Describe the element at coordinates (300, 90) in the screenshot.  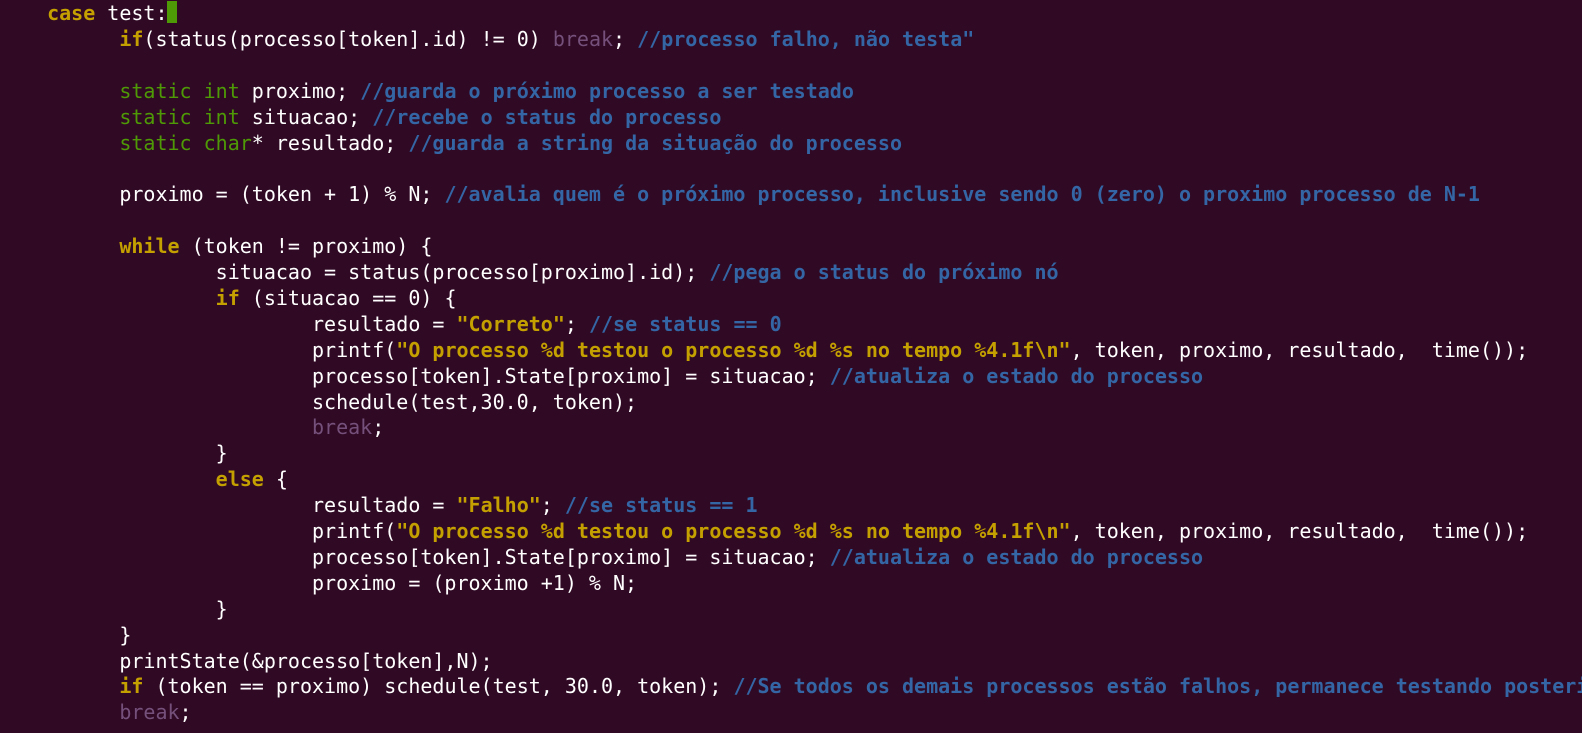
I see `code-token-plain: proximo;` at that location.